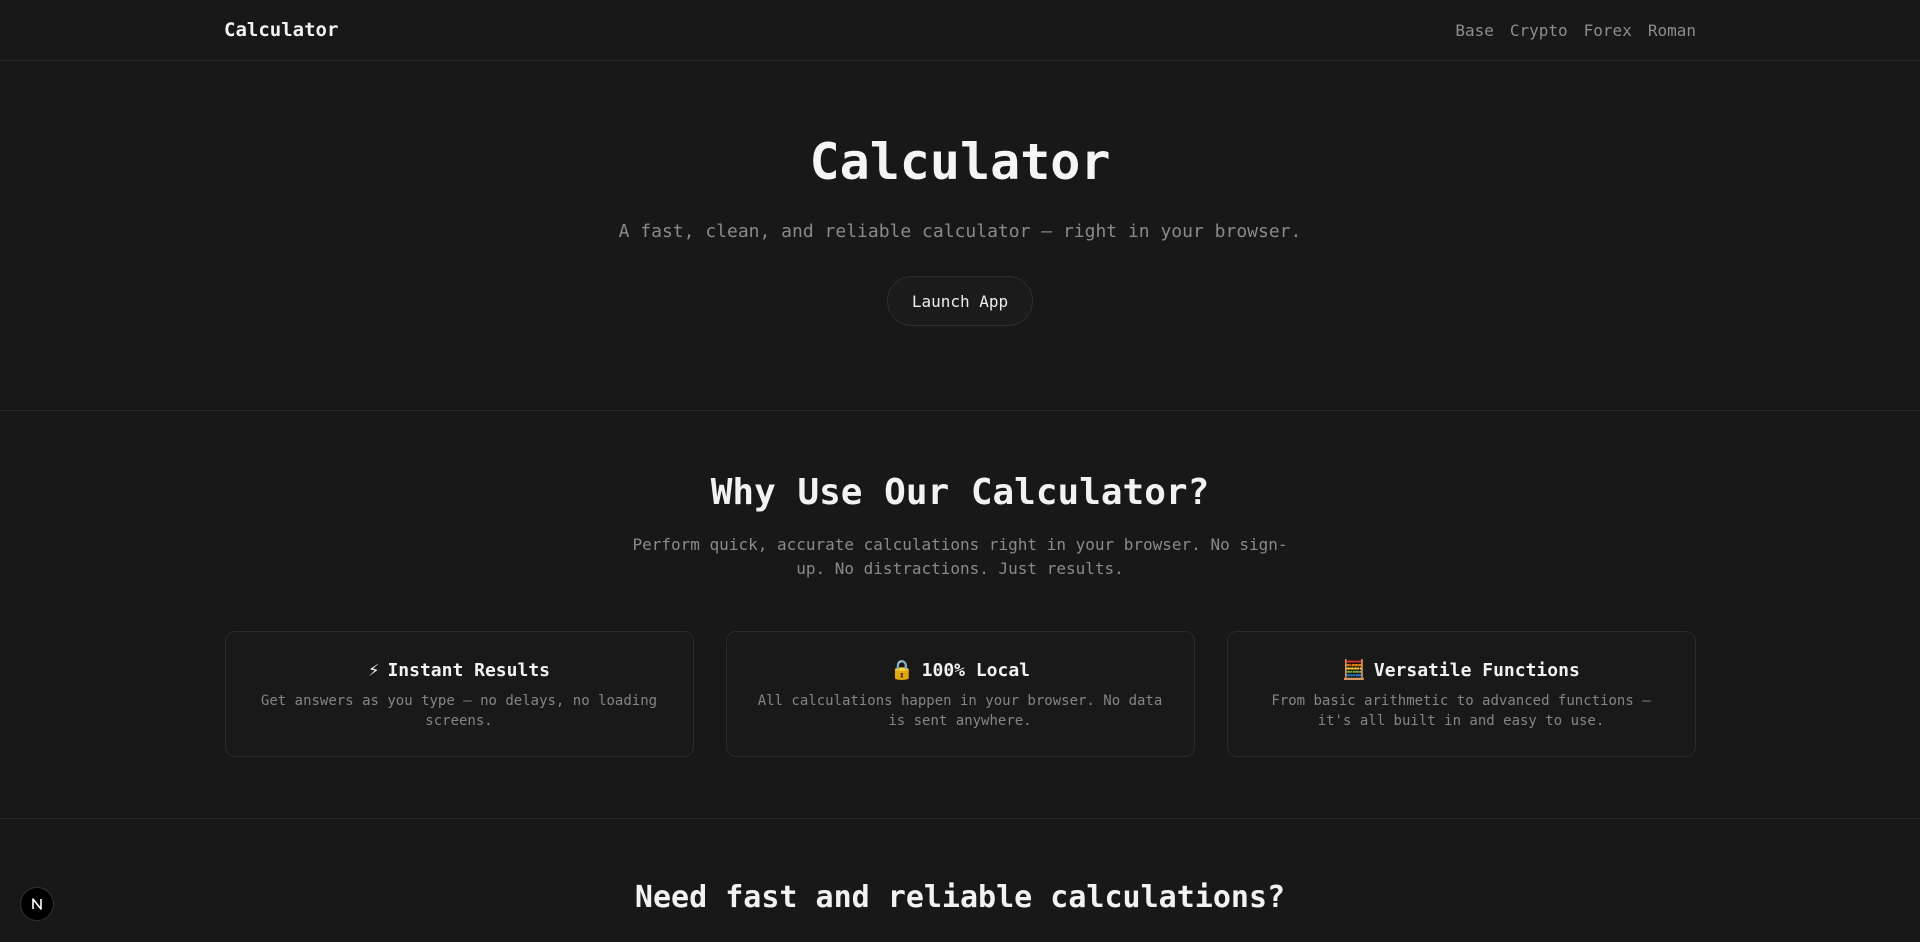 The height and width of the screenshot is (942, 1920). I want to click on nextjs-dev-indicator, so click(37, 904).